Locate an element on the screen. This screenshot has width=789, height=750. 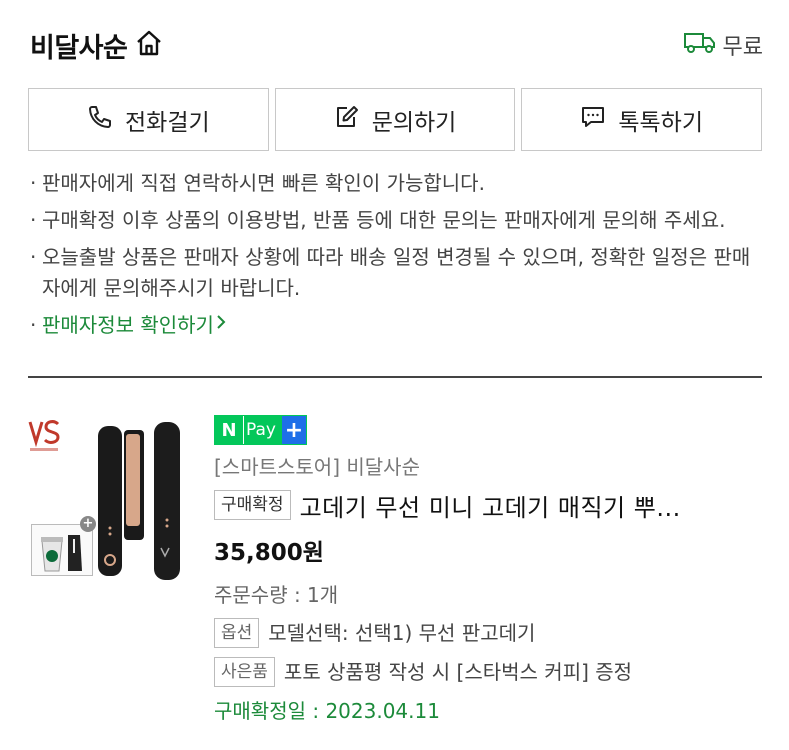
contact-actions: 전화걸기 문의하기 톡톡하기 is located at coordinates (395, 119).